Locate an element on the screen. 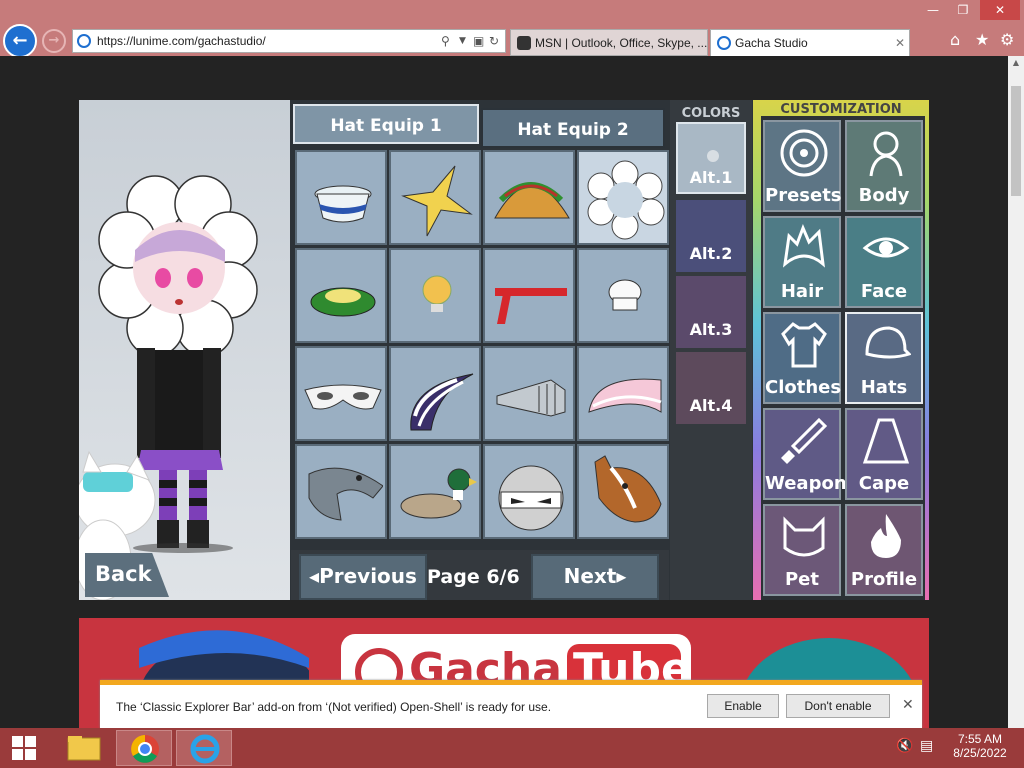 The image size is (1024, 768). item-striped-hat is located at coordinates (435, 393).